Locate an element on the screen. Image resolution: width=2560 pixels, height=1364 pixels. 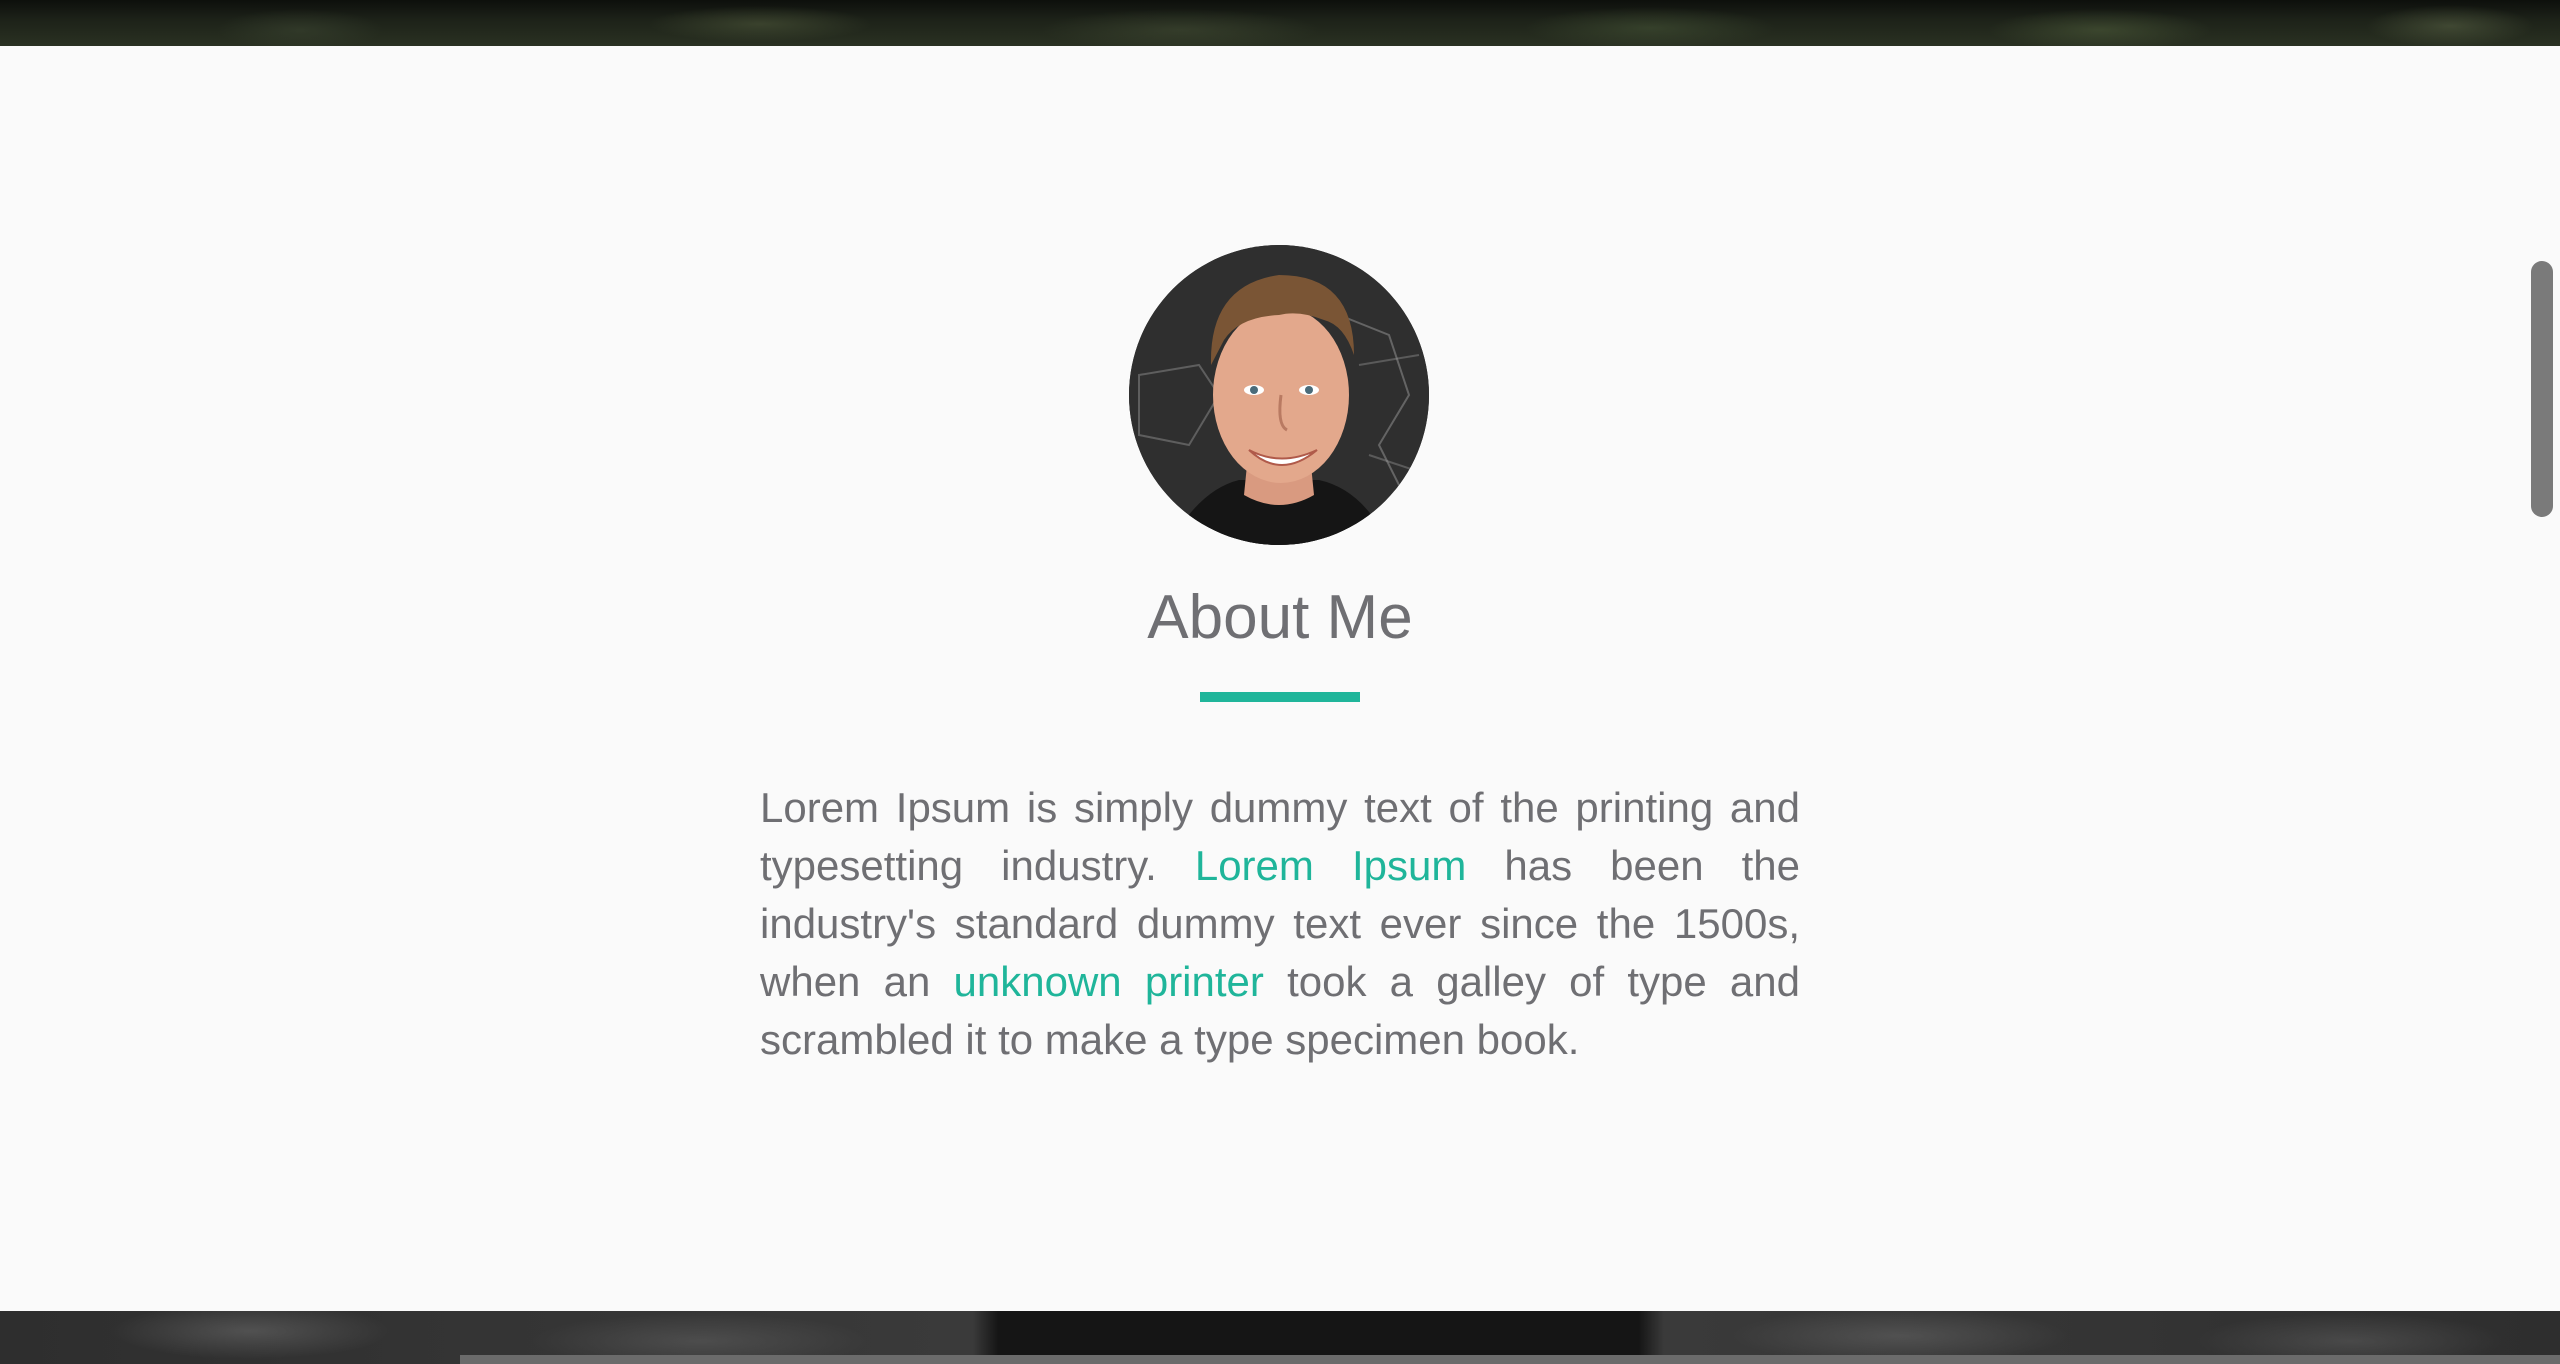
profile-photo is located at coordinates (1279, 395).